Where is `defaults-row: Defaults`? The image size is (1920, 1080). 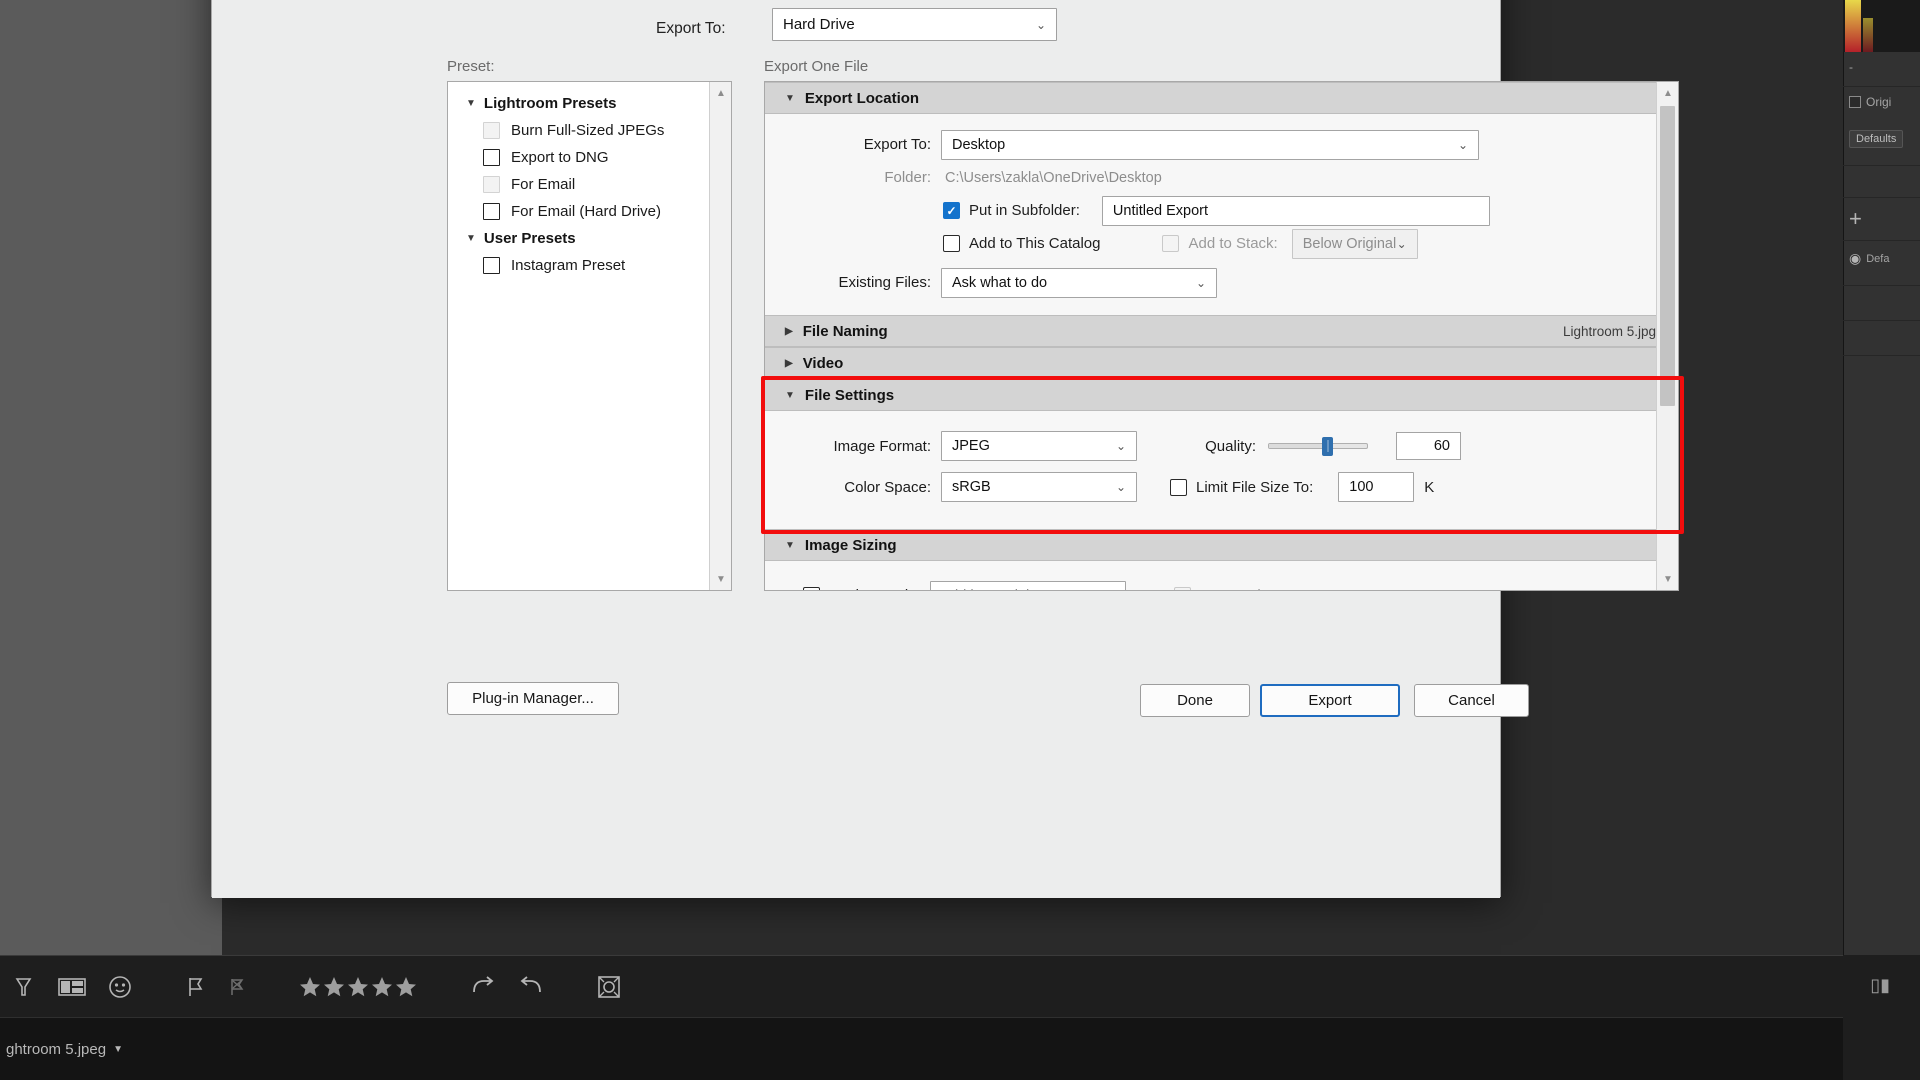
defaults-row: Defaults is located at coordinates (1881, 139).